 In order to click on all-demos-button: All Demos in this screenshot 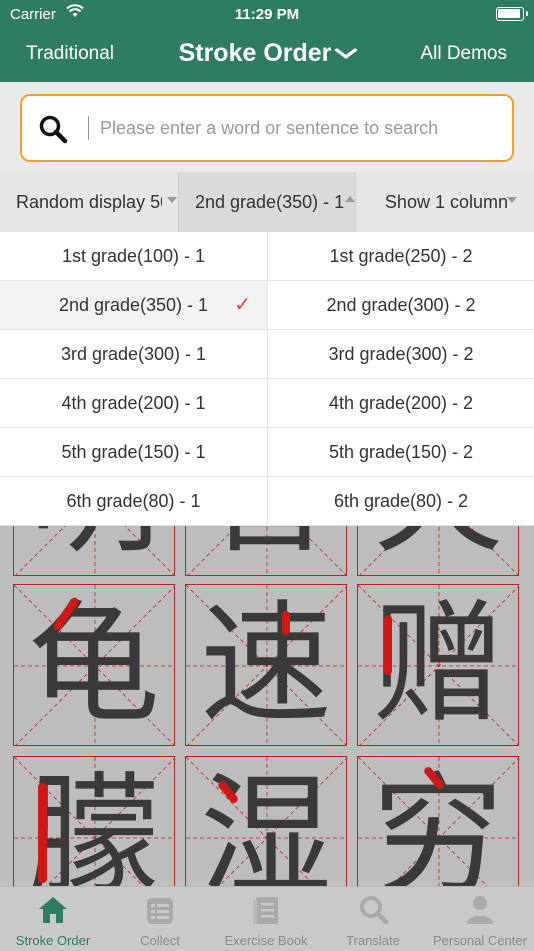, I will do `click(463, 54)`.